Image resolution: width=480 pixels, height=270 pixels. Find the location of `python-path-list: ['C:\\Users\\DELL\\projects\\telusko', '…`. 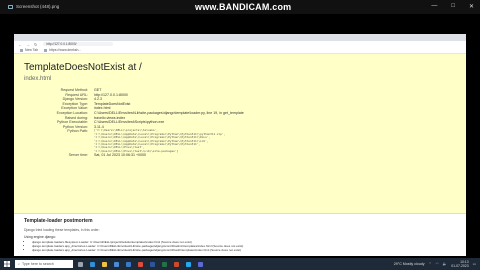

python-path-list: ['C:\\Users\\DELL\\projects\\telusko', '… is located at coordinates (160, 141).